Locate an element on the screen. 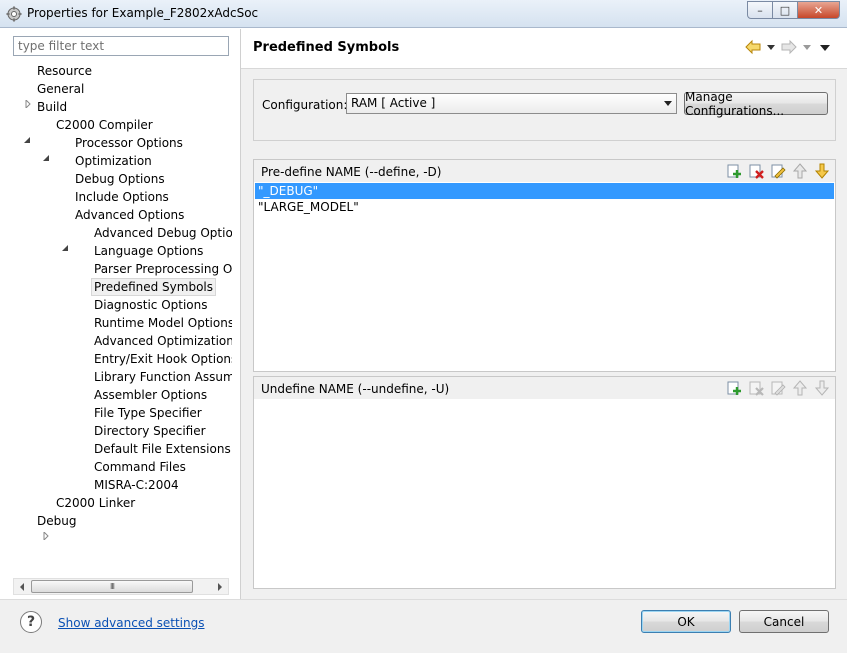 The height and width of the screenshot is (653, 847). configuration-selected-value: RAM [ Active ] is located at coordinates (393, 103).